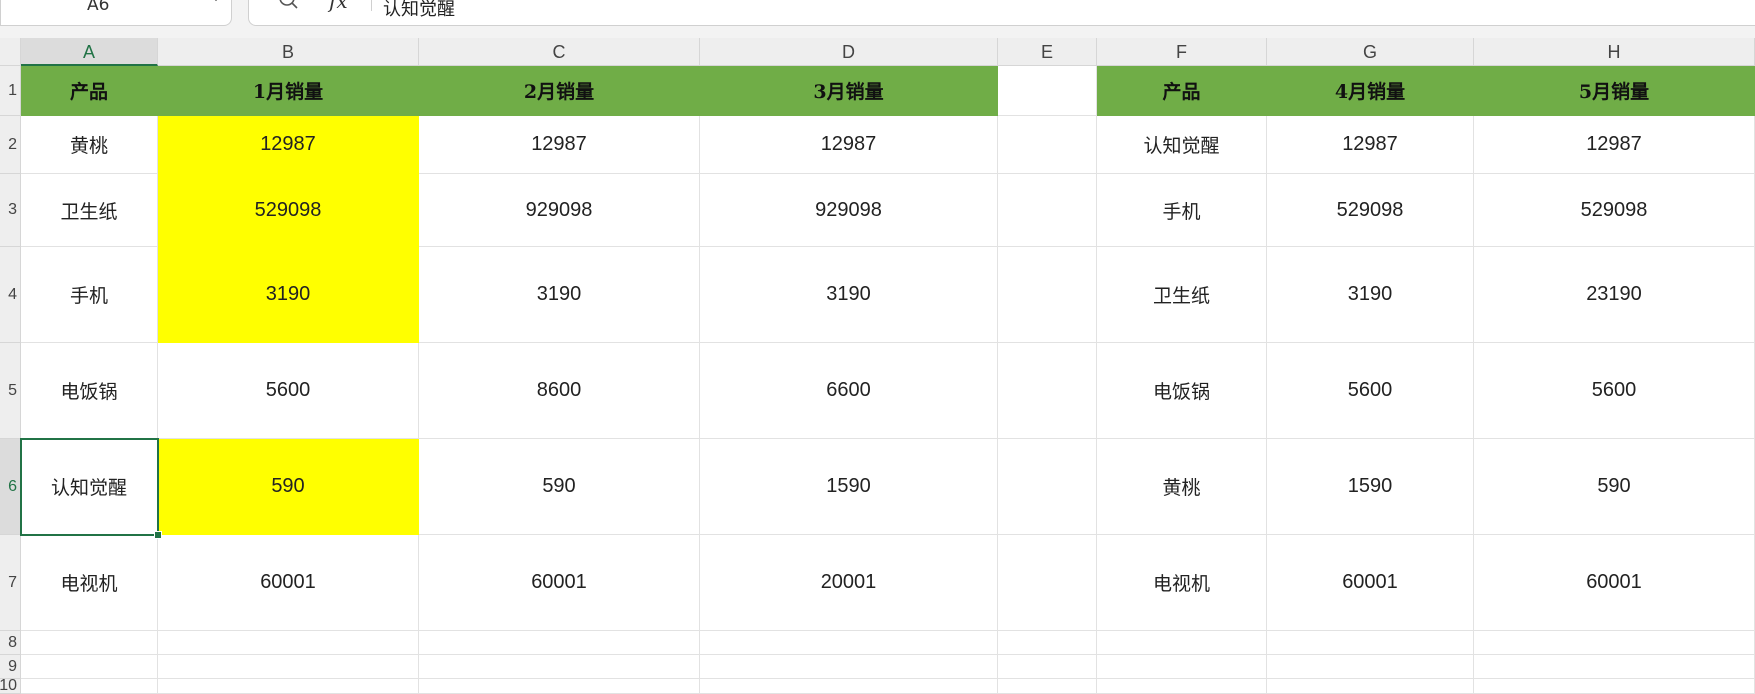  What do you see at coordinates (158, 535) in the screenshot?
I see `fill-handle` at bounding box center [158, 535].